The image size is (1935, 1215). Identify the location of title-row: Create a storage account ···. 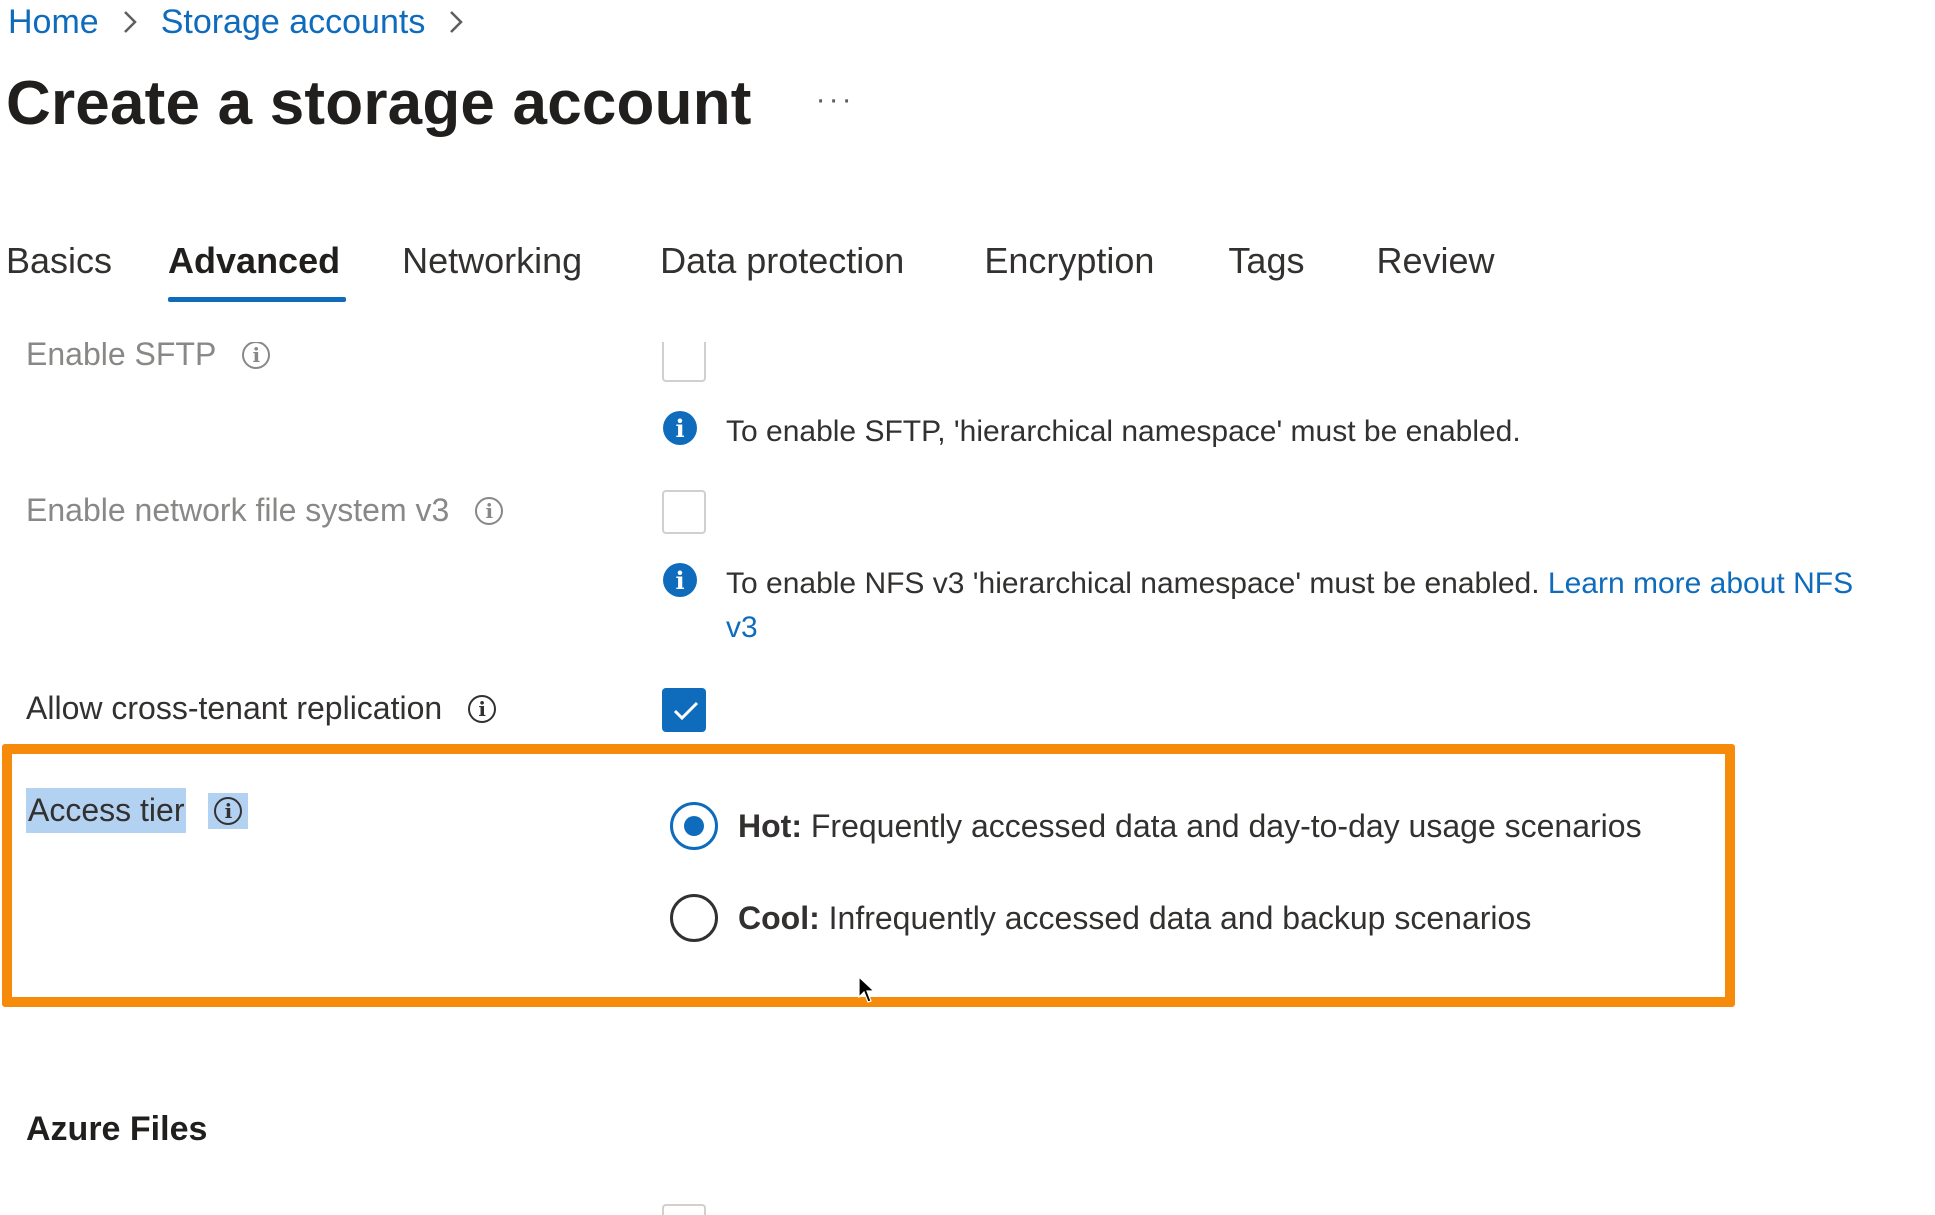
(430, 103).